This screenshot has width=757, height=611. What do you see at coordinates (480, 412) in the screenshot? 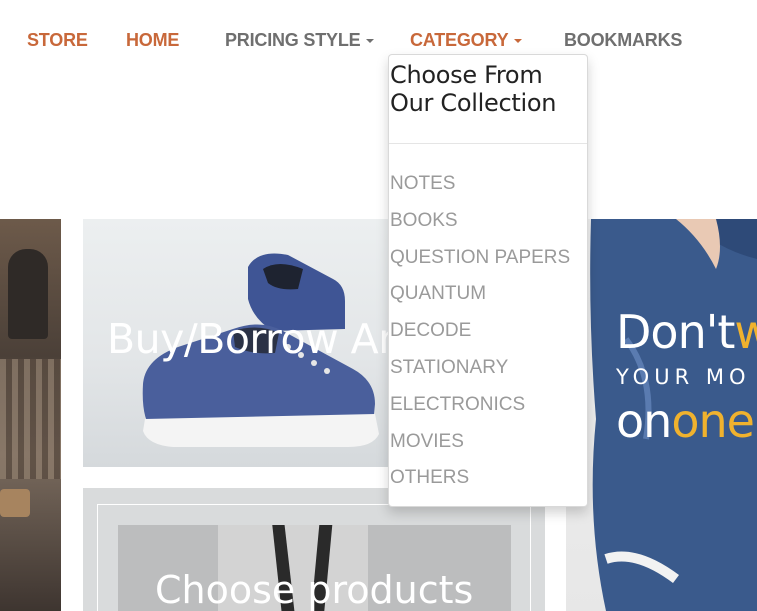
I see `dropdown-item-electronics: ELECTRONICS` at bounding box center [480, 412].